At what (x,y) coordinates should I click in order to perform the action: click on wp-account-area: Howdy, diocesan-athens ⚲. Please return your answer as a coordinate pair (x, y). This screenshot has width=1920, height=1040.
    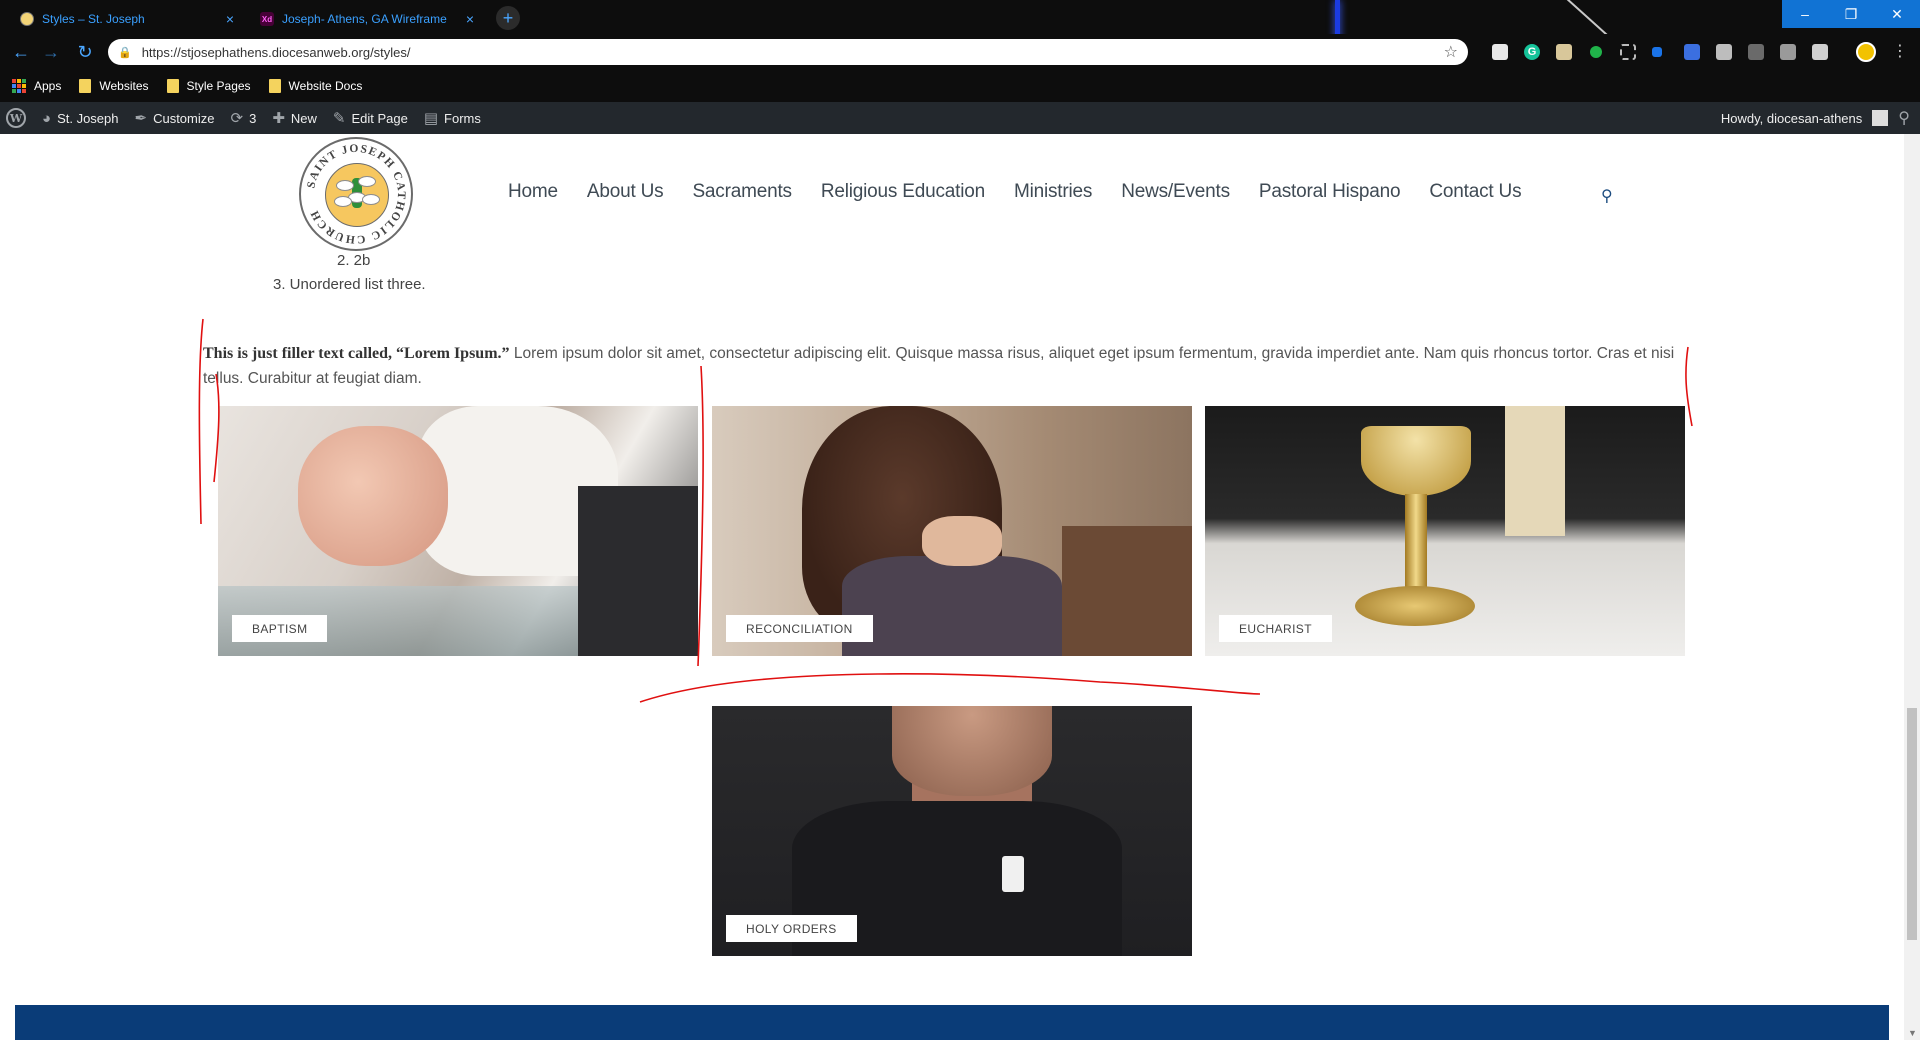
    Looking at the image, I should click on (1815, 118).